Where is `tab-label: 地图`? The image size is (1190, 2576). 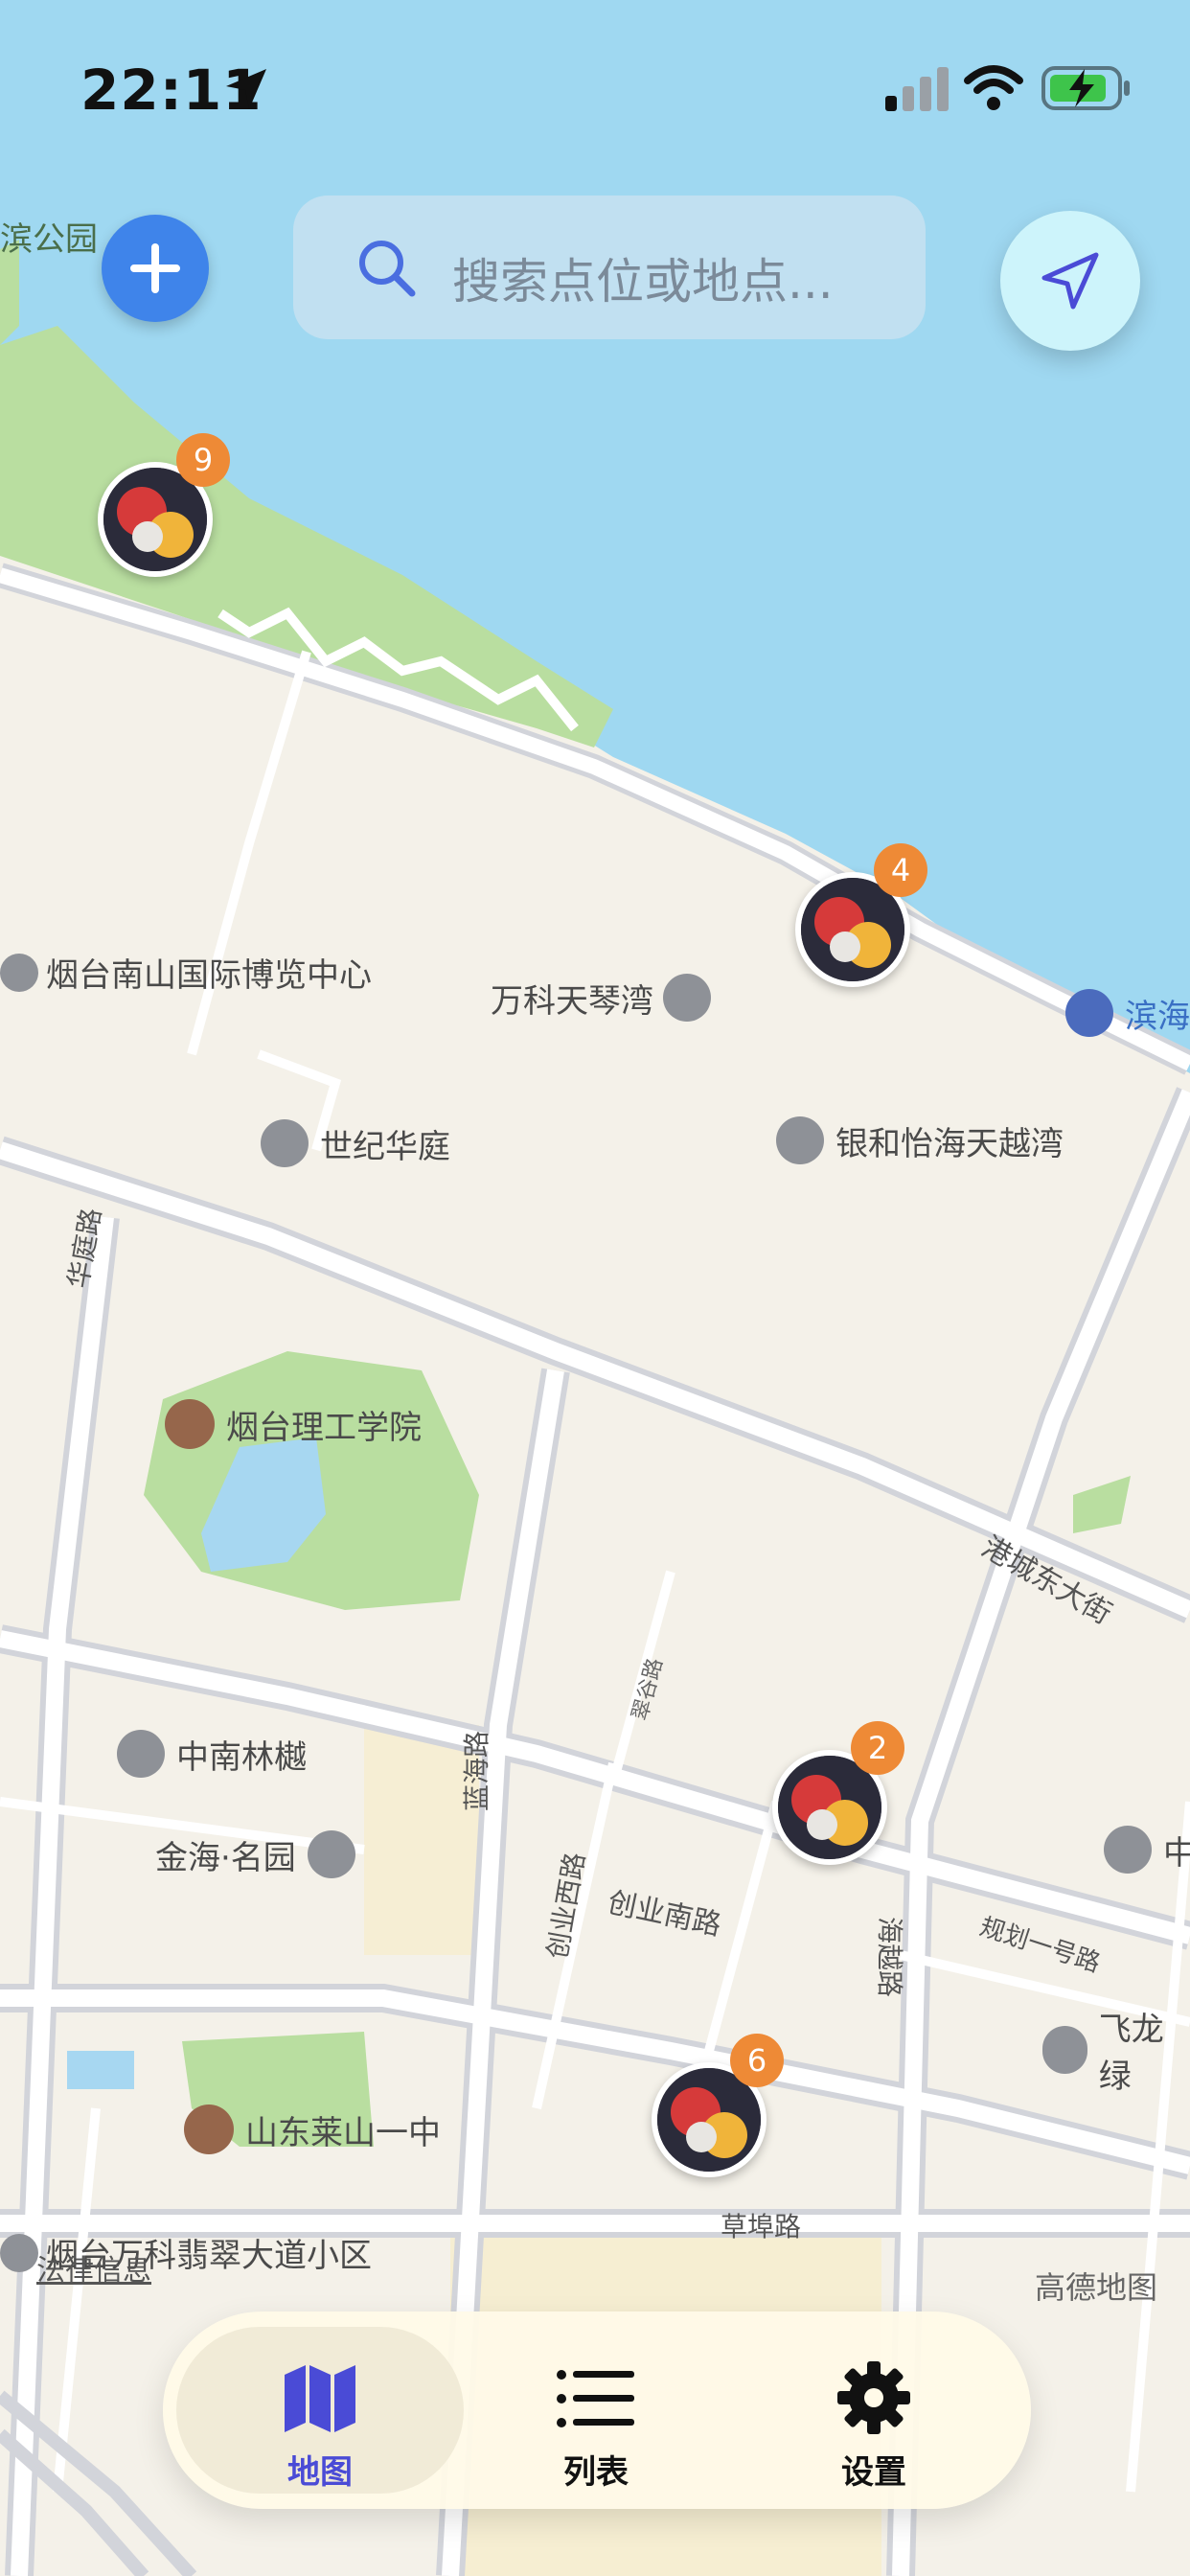 tab-label: 地图 is located at coordinates (320, 2472).